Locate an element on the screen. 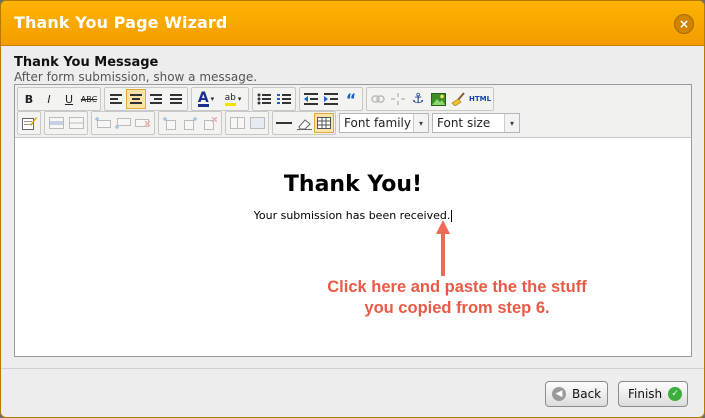  alignment-group is located at coordinates (146, 99).